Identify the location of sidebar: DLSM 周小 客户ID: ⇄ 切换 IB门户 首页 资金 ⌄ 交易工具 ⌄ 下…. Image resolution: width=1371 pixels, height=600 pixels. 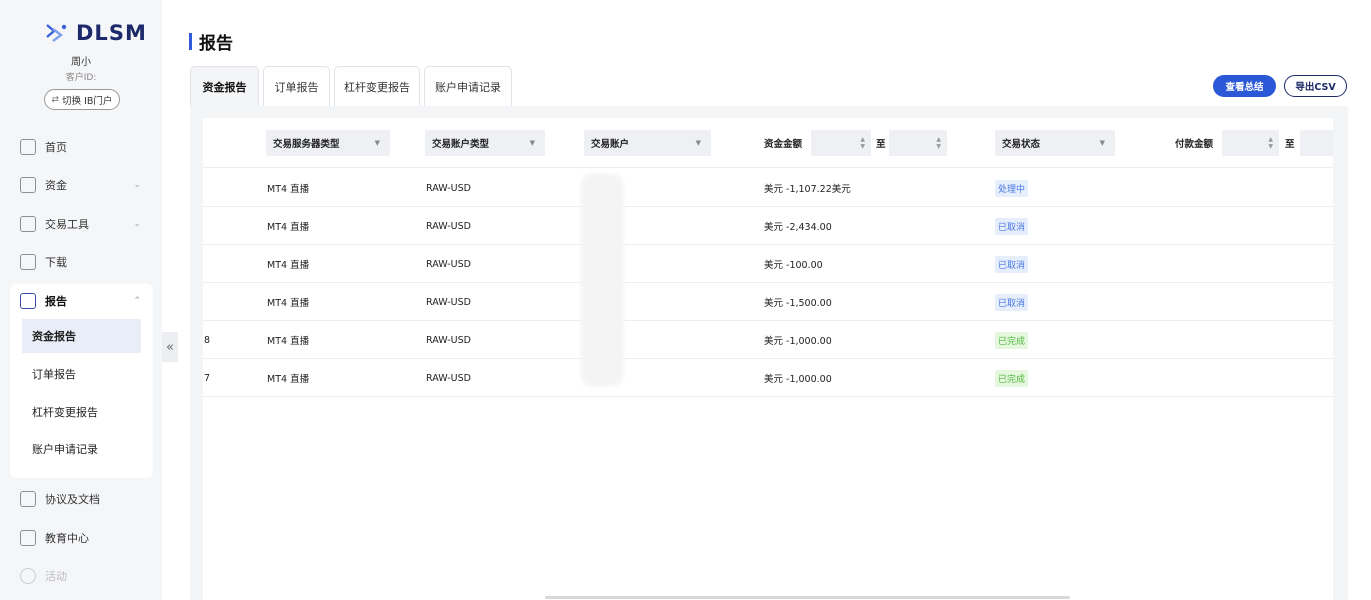
(81, 300).